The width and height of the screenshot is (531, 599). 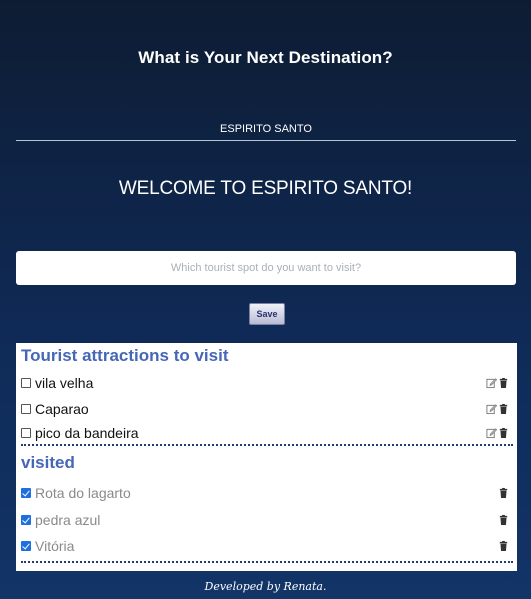 What do you see at coordinates (55, 546) in the screenshot?
I see `visited-label: Vitória` at bounding box center [55, 546].